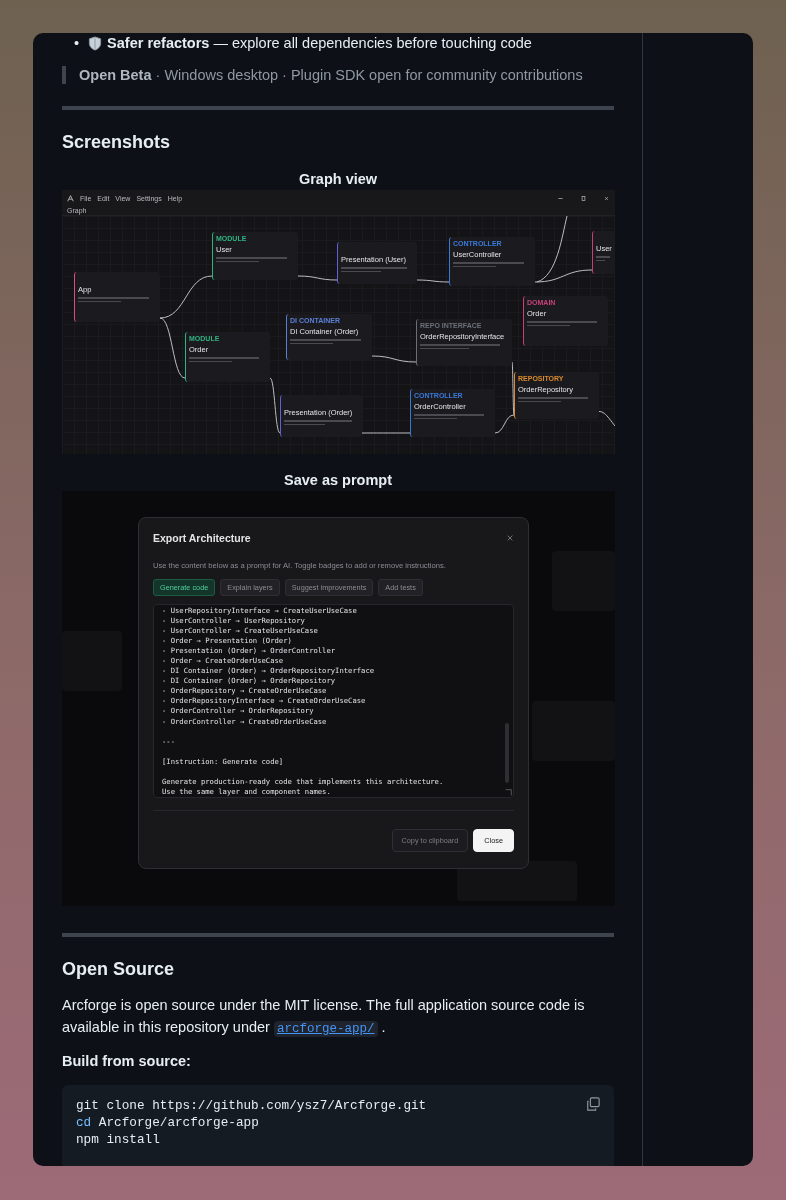 The height and width of the screenshot is (1200, 786). Describe the element at coordinates (338, 179) in the screenshot. I see `figure-caption: Graph view` at that location.